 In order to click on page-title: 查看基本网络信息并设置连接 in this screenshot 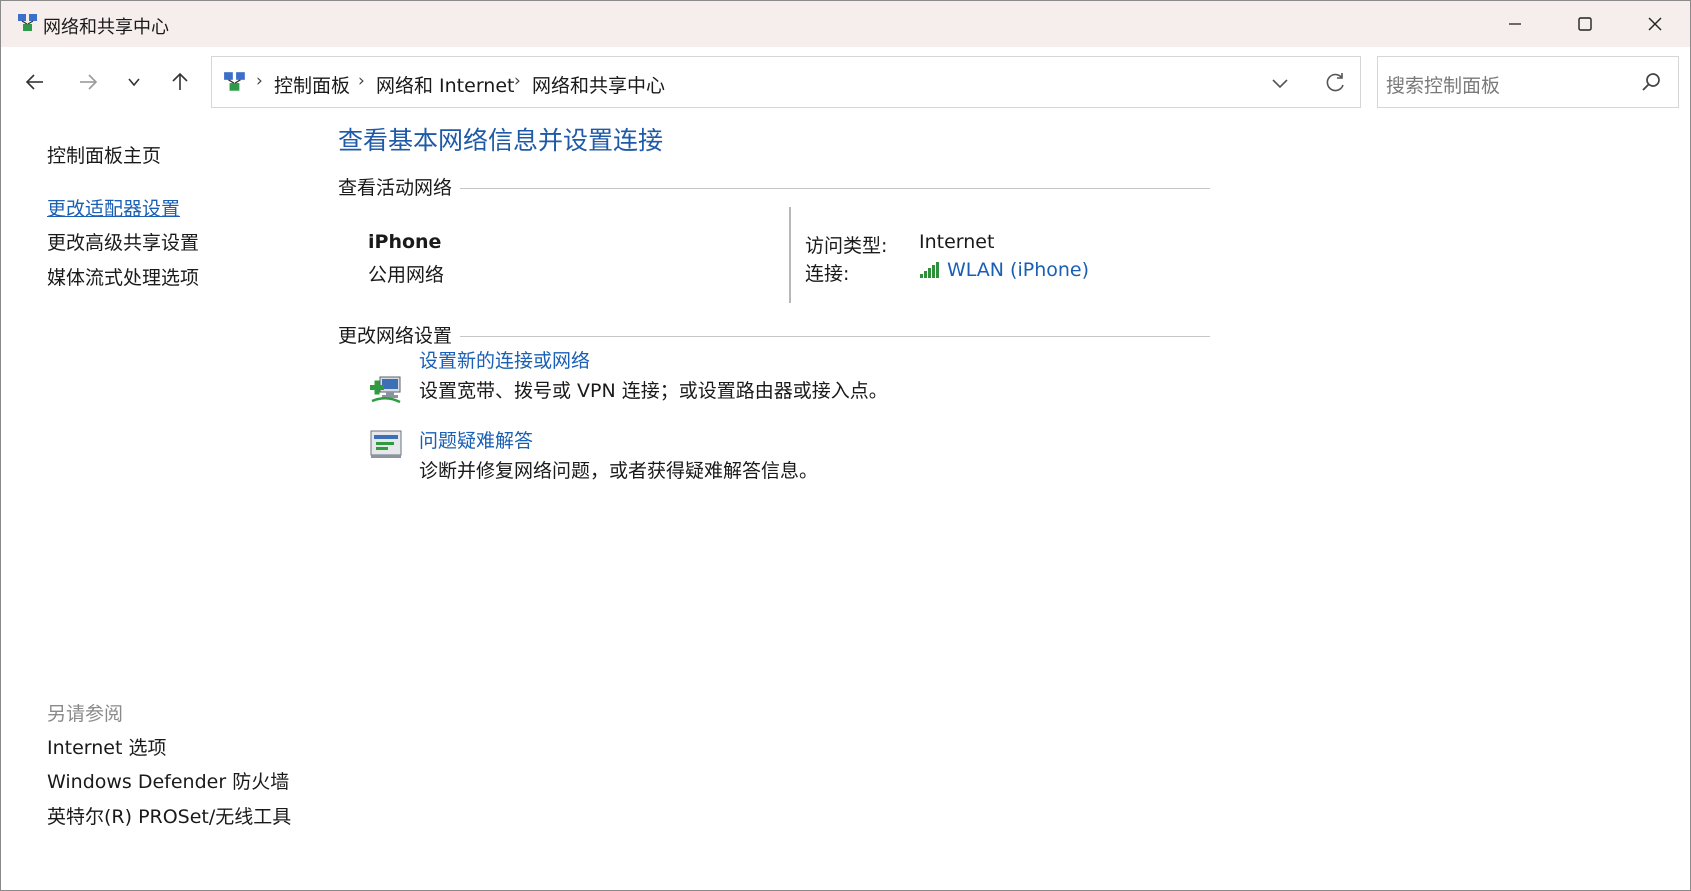, I will do `click(501, 140)`.